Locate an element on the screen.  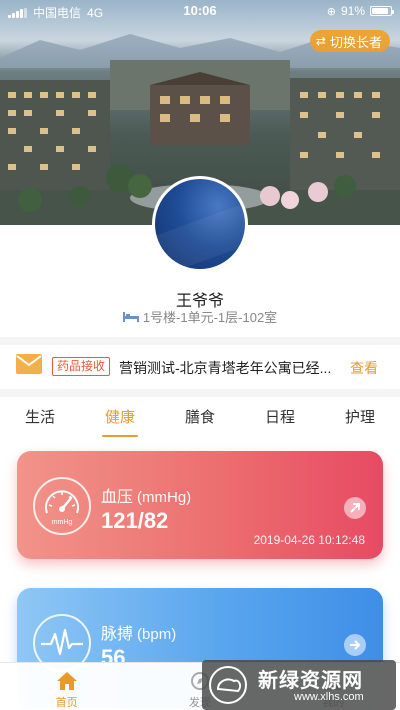
watermark-logo is located at coordinates (228, 685).